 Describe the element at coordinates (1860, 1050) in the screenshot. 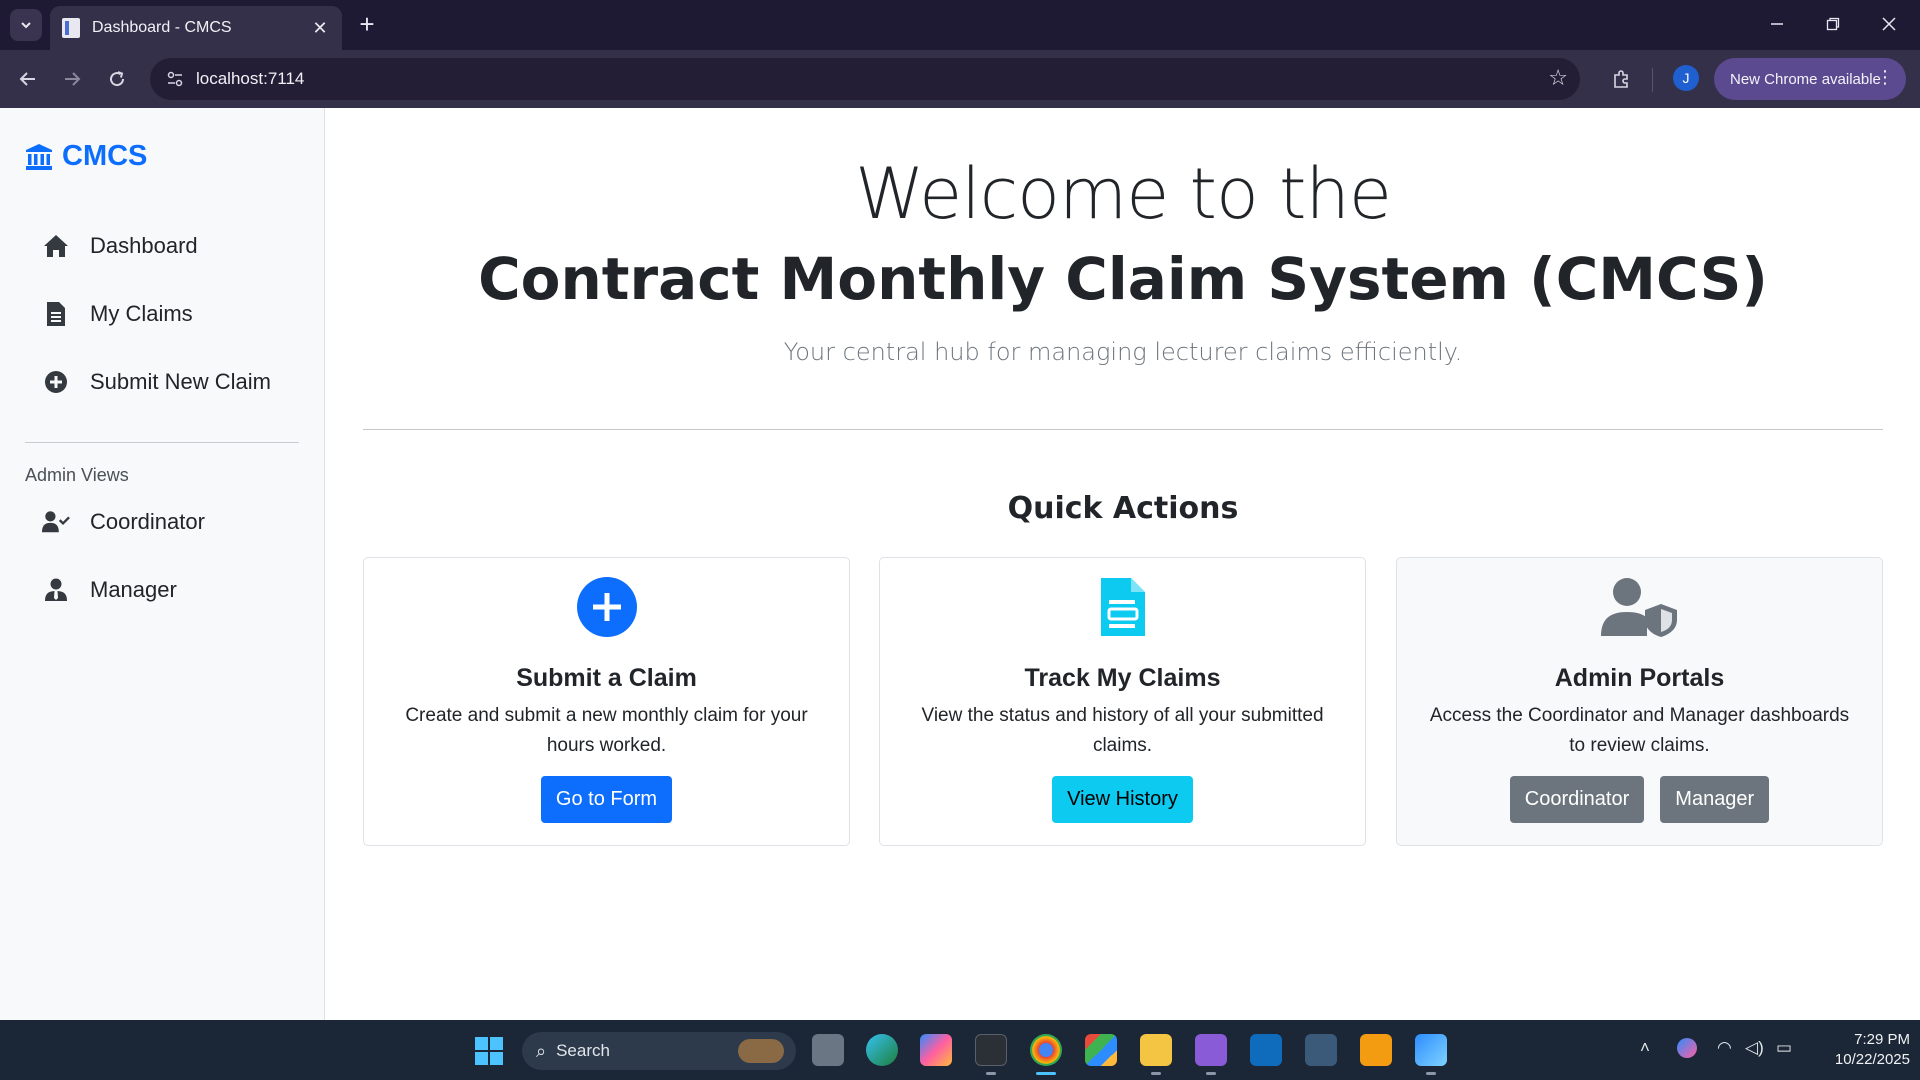

I see `taskbar-clock: 7:29 PM 10/22/2025` at that location.